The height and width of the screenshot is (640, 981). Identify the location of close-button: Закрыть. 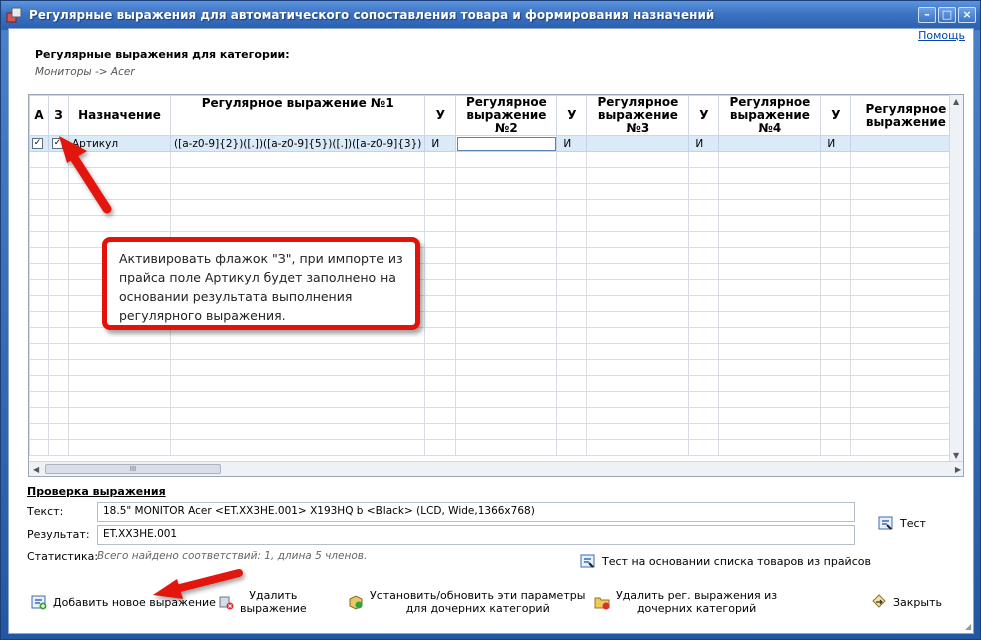
(906, 602).